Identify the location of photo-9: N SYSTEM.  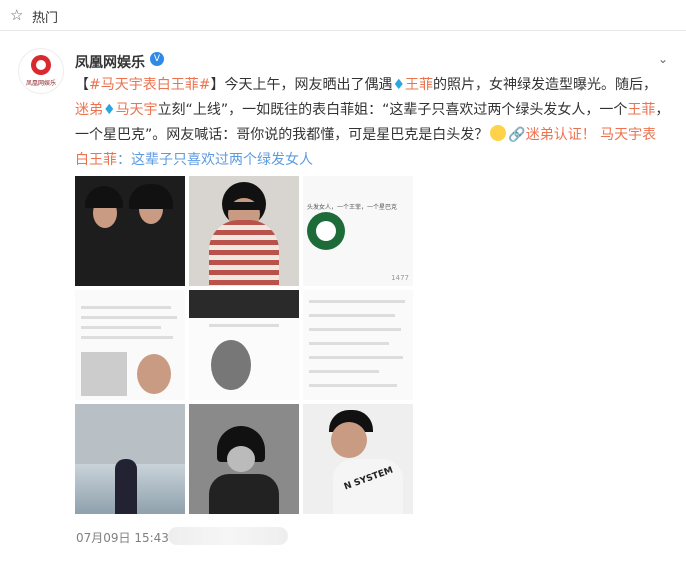
(358, 459).